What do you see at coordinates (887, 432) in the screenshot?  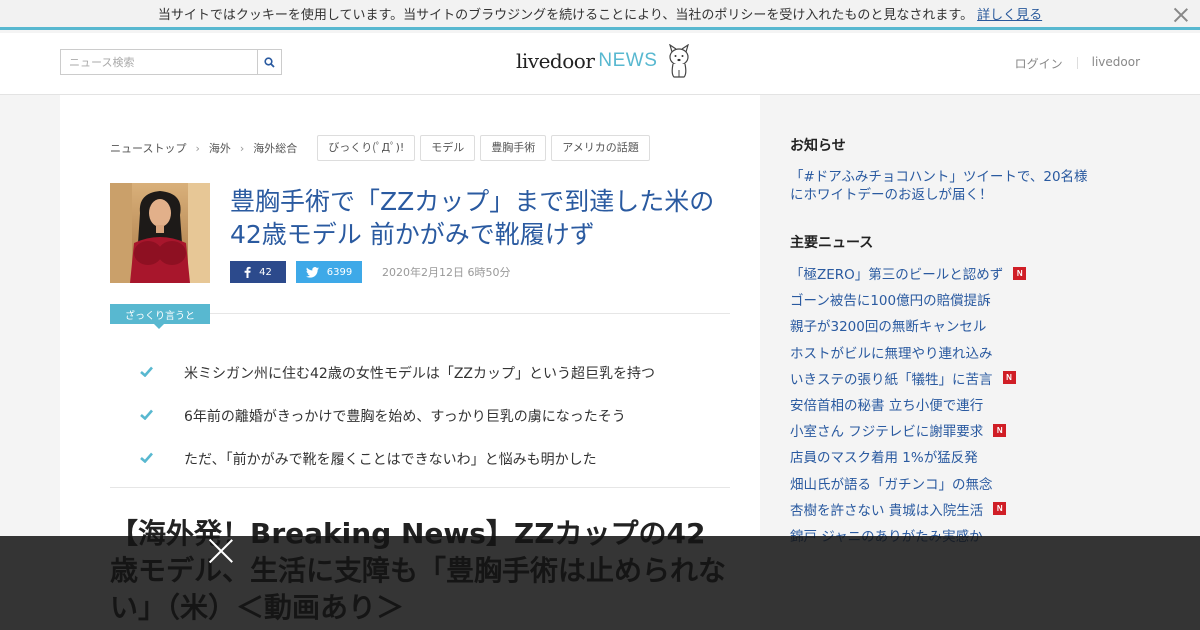 I see `news-item-label: 小室さん フジテレビに謝罪要求` at bounding box center [887, 432].